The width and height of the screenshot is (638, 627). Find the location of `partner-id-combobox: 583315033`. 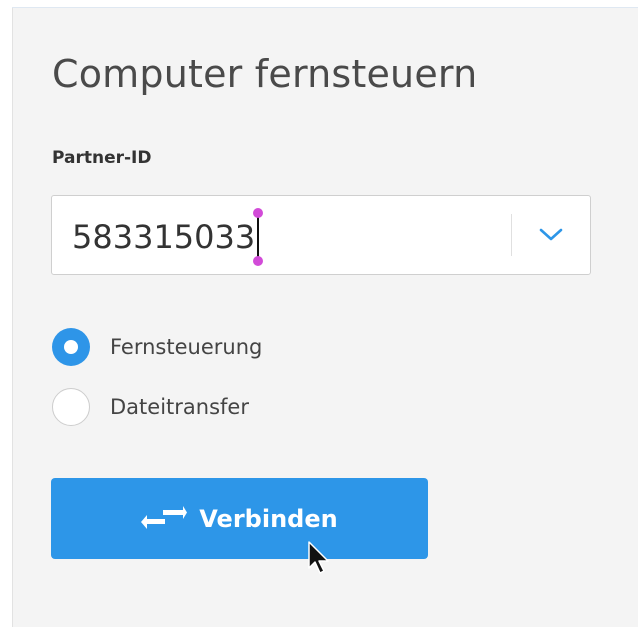

partner-id-combobox: 583315033 is located at coordinates (321, 235).